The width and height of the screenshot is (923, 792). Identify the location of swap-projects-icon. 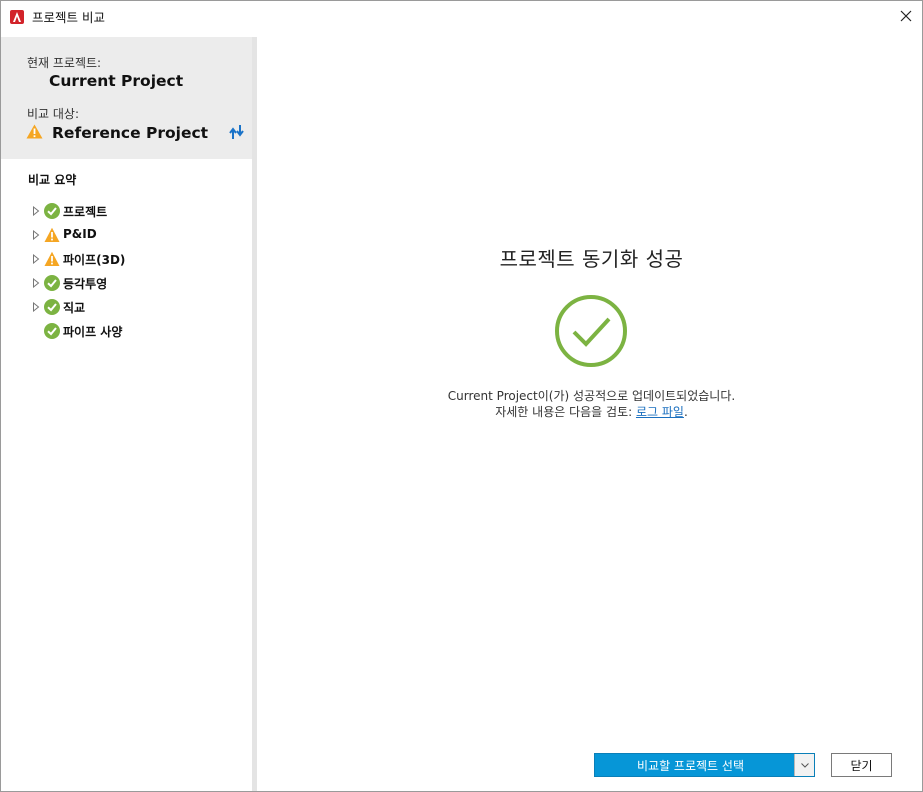
(237, 132).